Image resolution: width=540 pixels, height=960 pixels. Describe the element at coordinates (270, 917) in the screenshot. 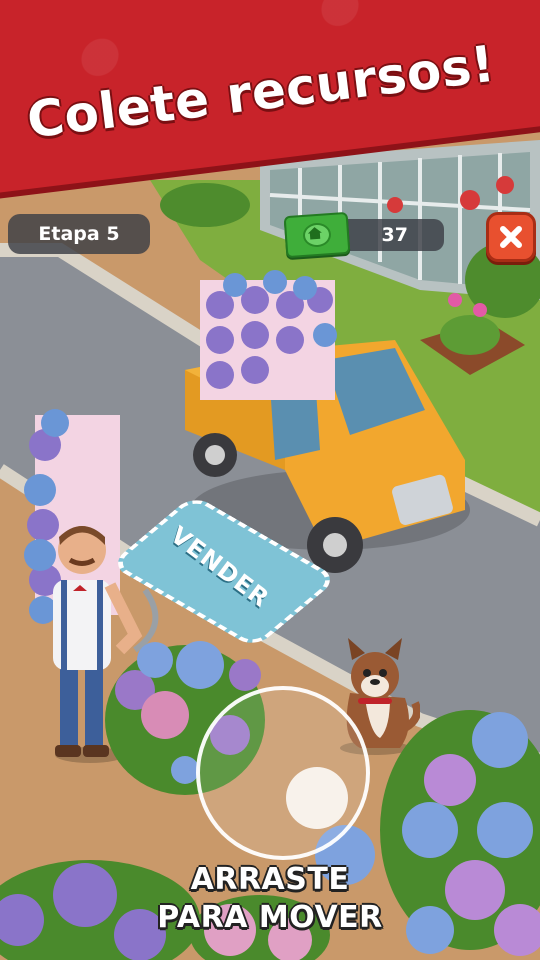

I see `instruction-line-2: PARA MOVER` at that location.